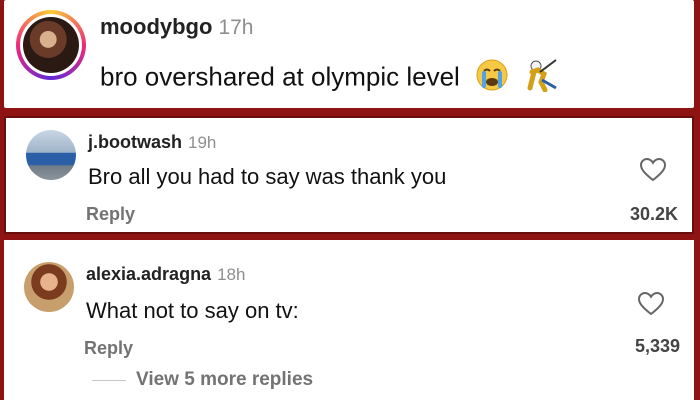 This screenshot has width=700, height=400. What do you see at coordinates (202, 142) in the screenshot?
I see `timestamp: 19h` at bounding box center [202, 142].